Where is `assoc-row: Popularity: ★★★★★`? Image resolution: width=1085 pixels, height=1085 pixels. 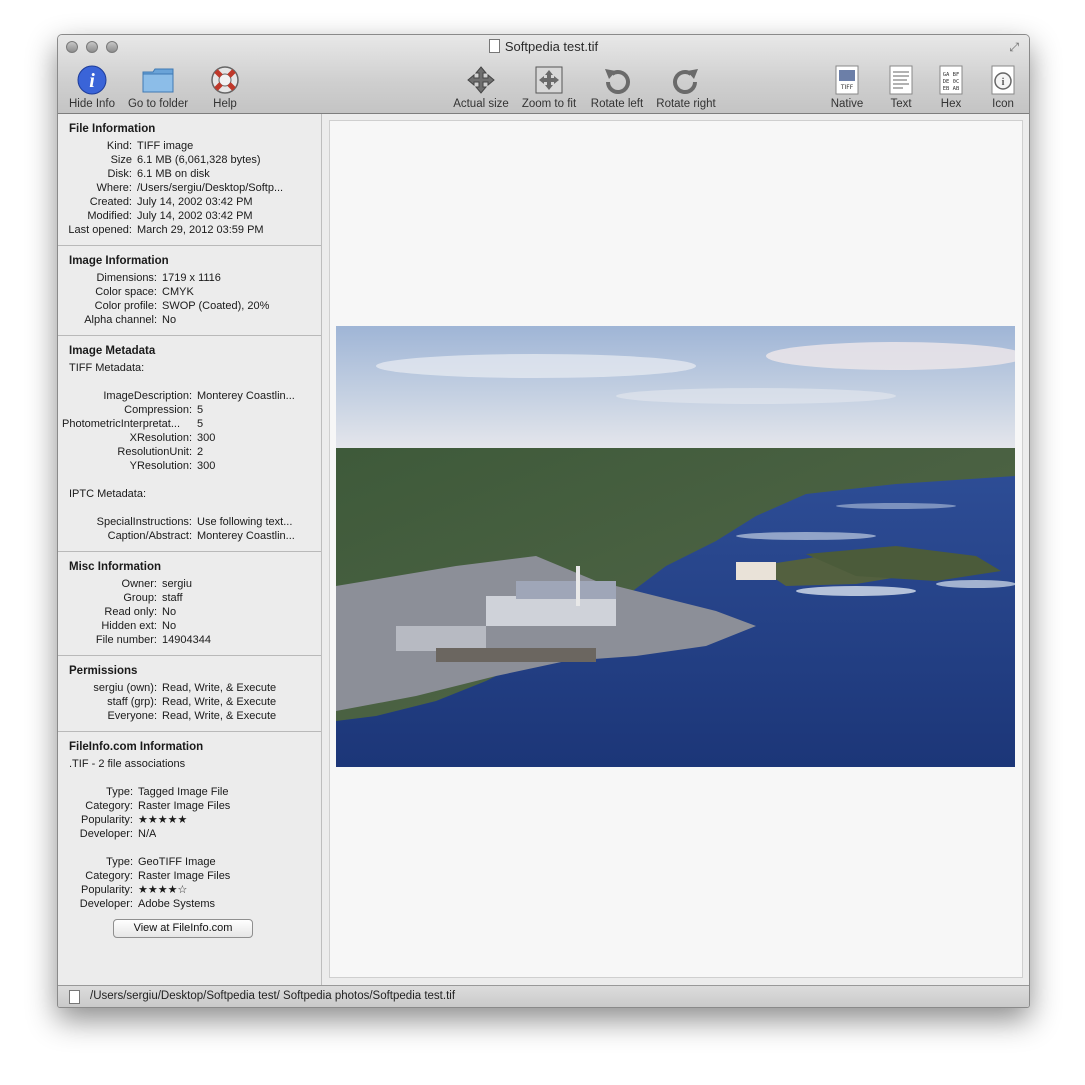 assoc-row: Popularity: ★★★★★ is located at coordinates (134, 820).